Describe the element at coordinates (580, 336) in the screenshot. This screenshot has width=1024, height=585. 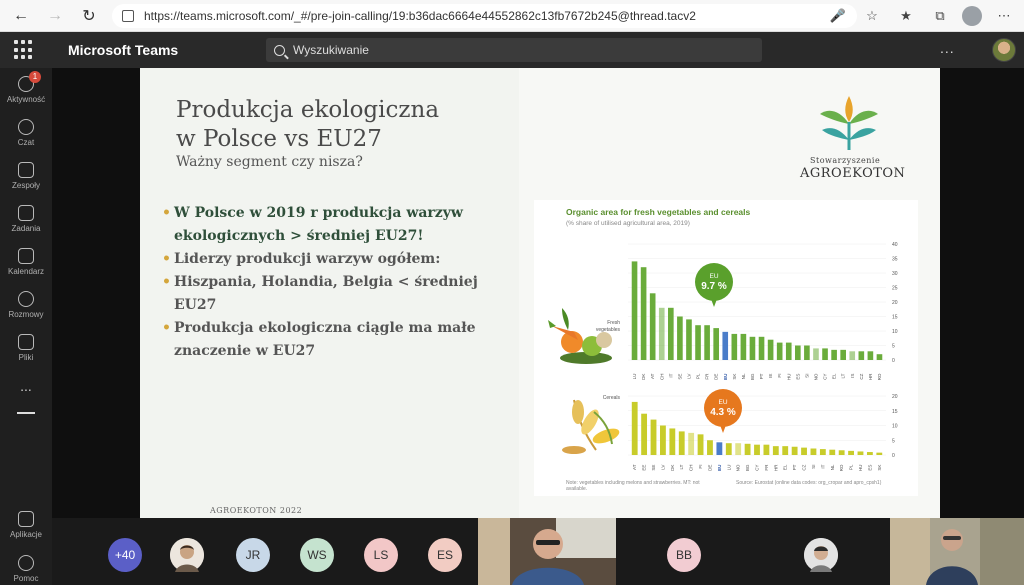
I see `vegetables-illustration` at that location.